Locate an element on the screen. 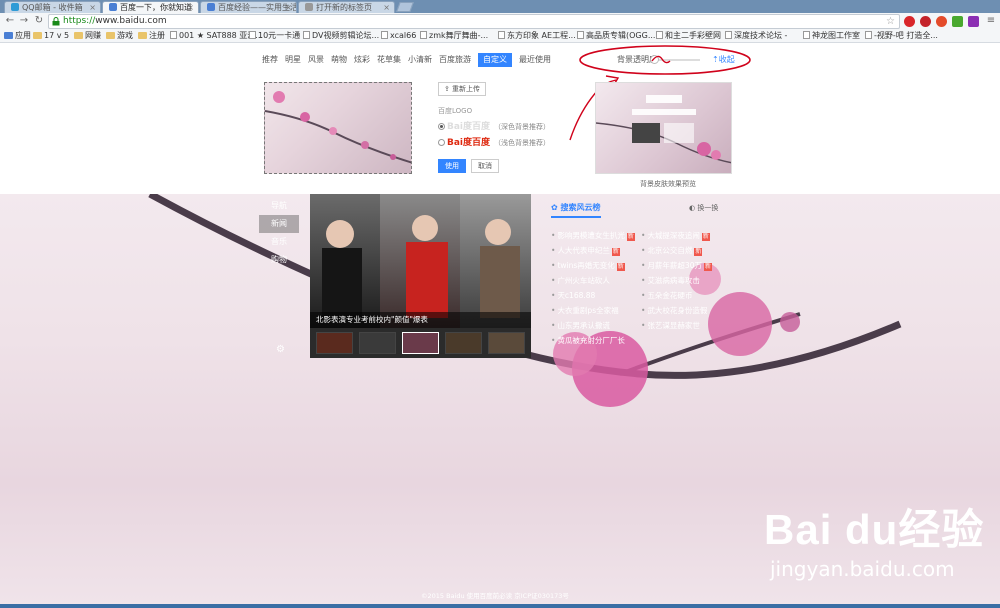 The height and width of the screenshot is (608, 1000). tab-fresh: 小清新 is located at coordinates (420, 60).